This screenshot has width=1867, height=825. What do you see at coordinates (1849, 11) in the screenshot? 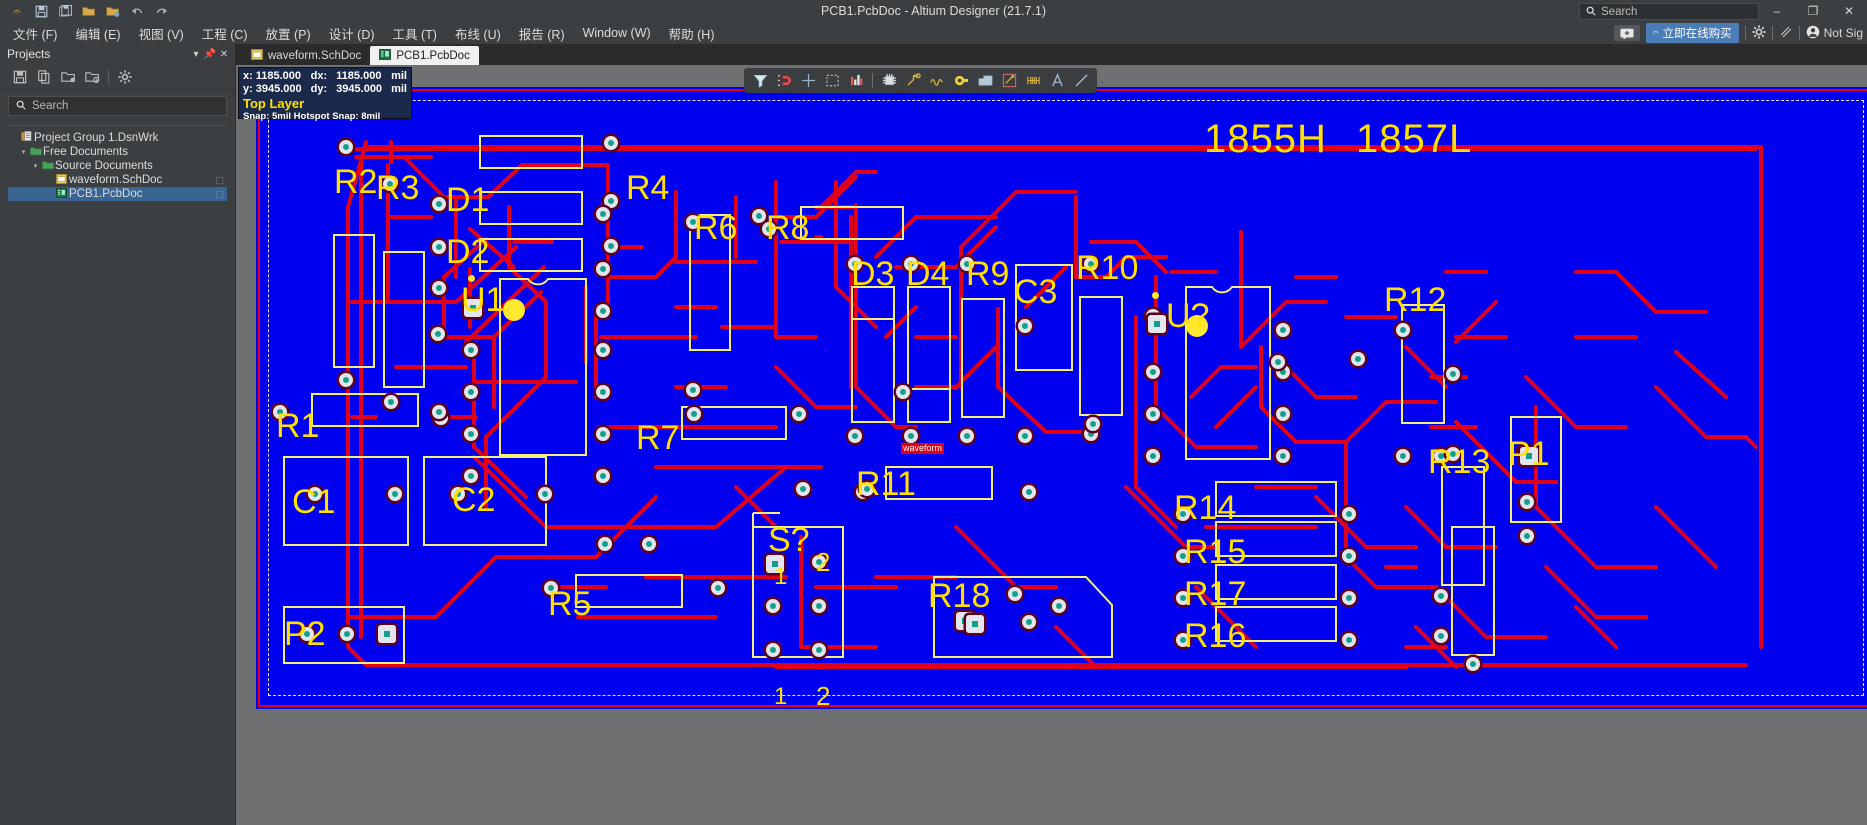
I see `close-button: ✕` at bounding box center [1849, 11].